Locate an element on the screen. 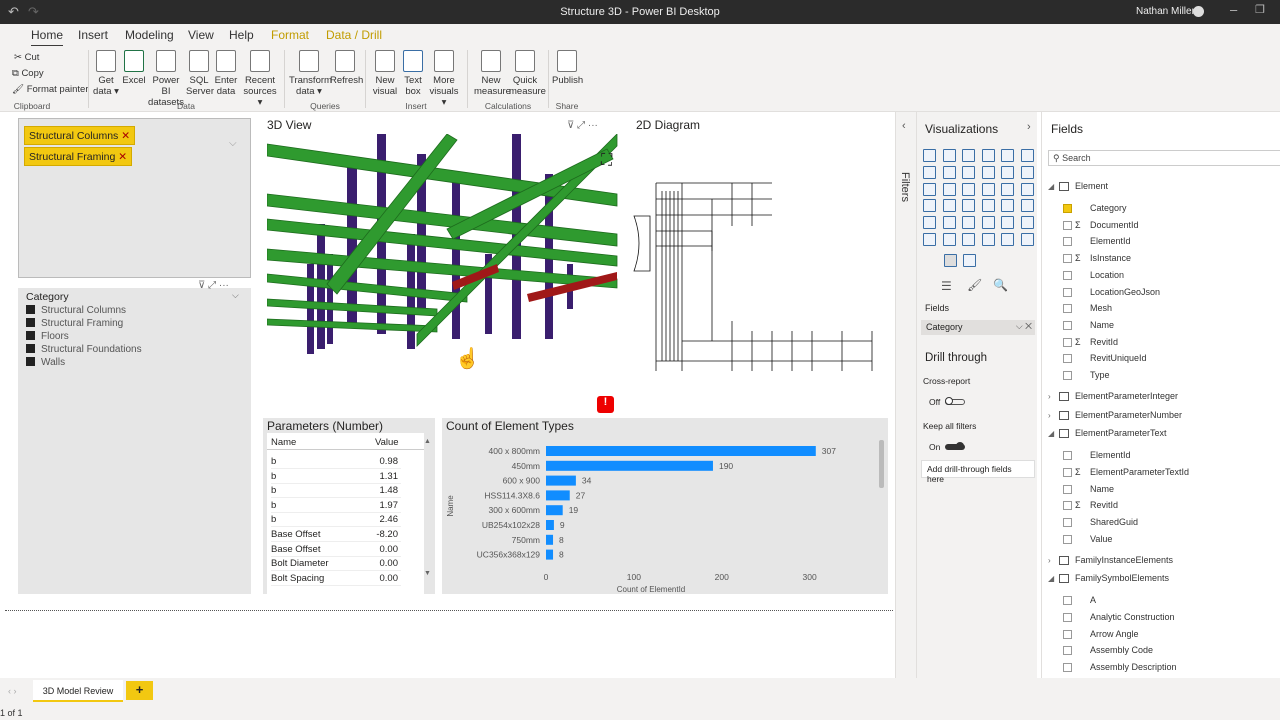  legend-item: Floors is located at coordinates (47, 336).